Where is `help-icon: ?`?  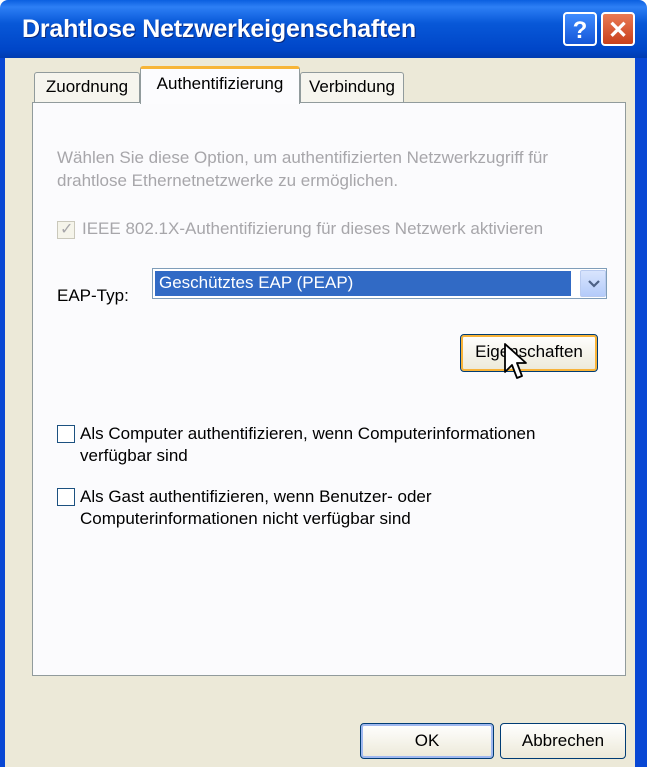
help-icon: ? is located at coordinates (580, 30).